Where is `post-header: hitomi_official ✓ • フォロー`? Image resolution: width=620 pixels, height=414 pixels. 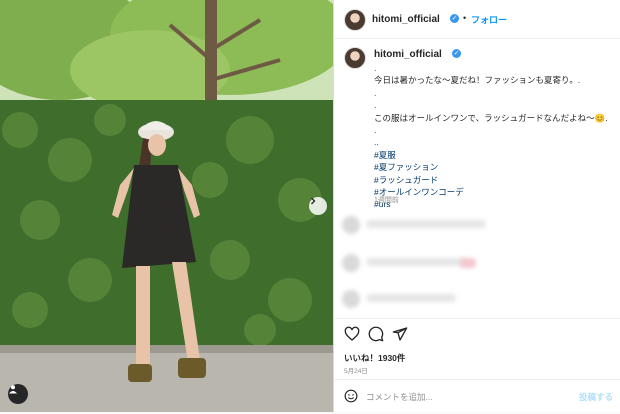
post-header: hitomi_official ✓ • フォロー is located at coordinates (477, 19).